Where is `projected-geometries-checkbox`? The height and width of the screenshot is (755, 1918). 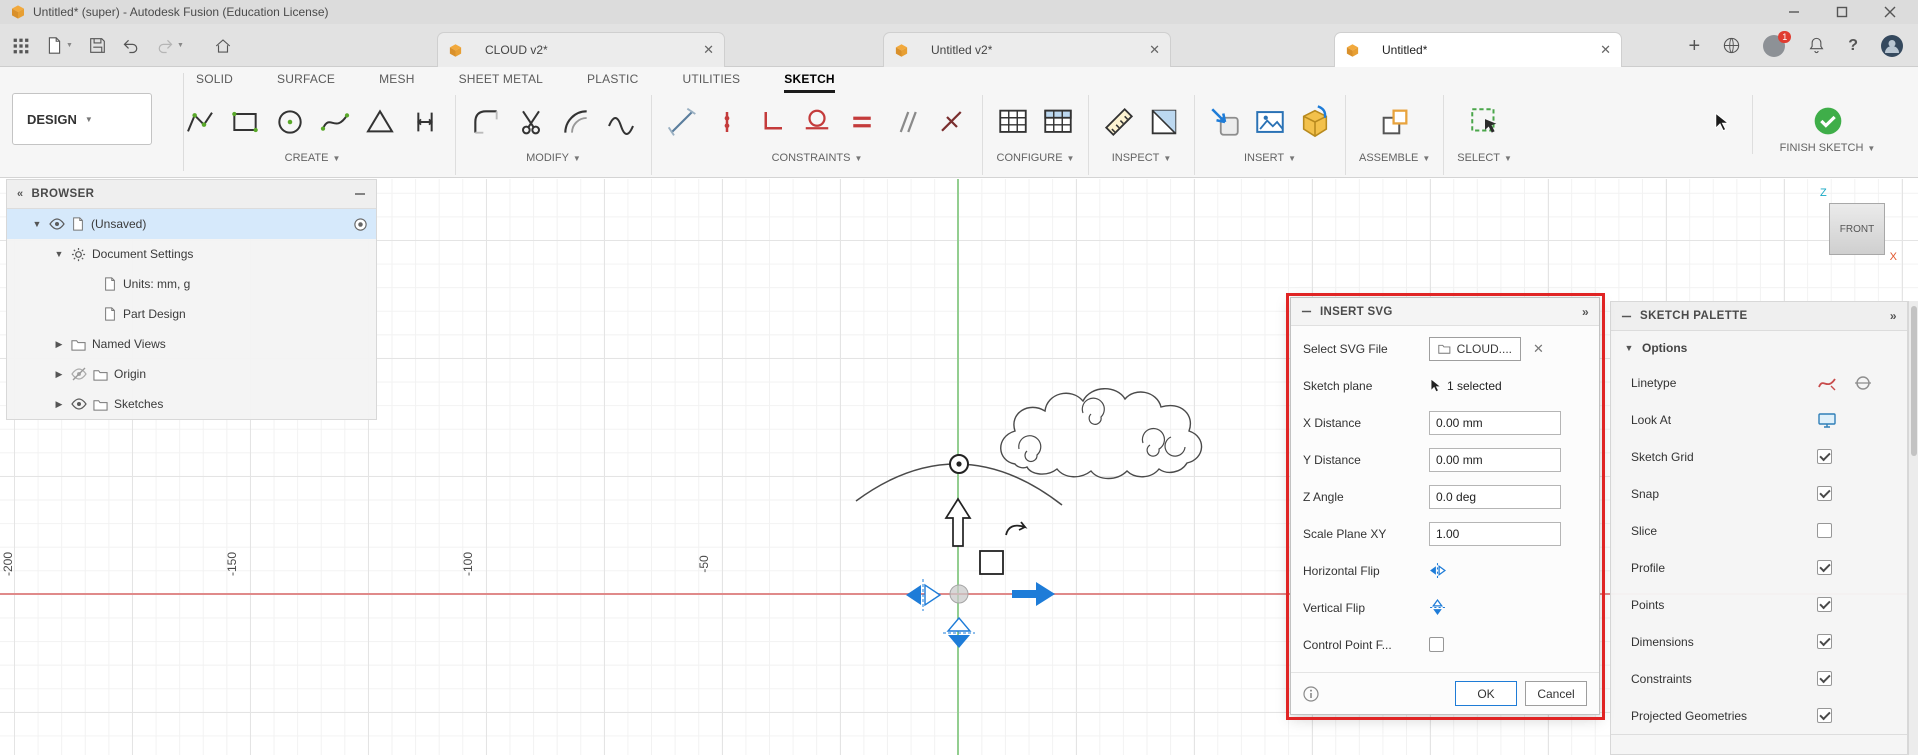
projected-geometries-checkbox is located at coordinates (1824, 715).